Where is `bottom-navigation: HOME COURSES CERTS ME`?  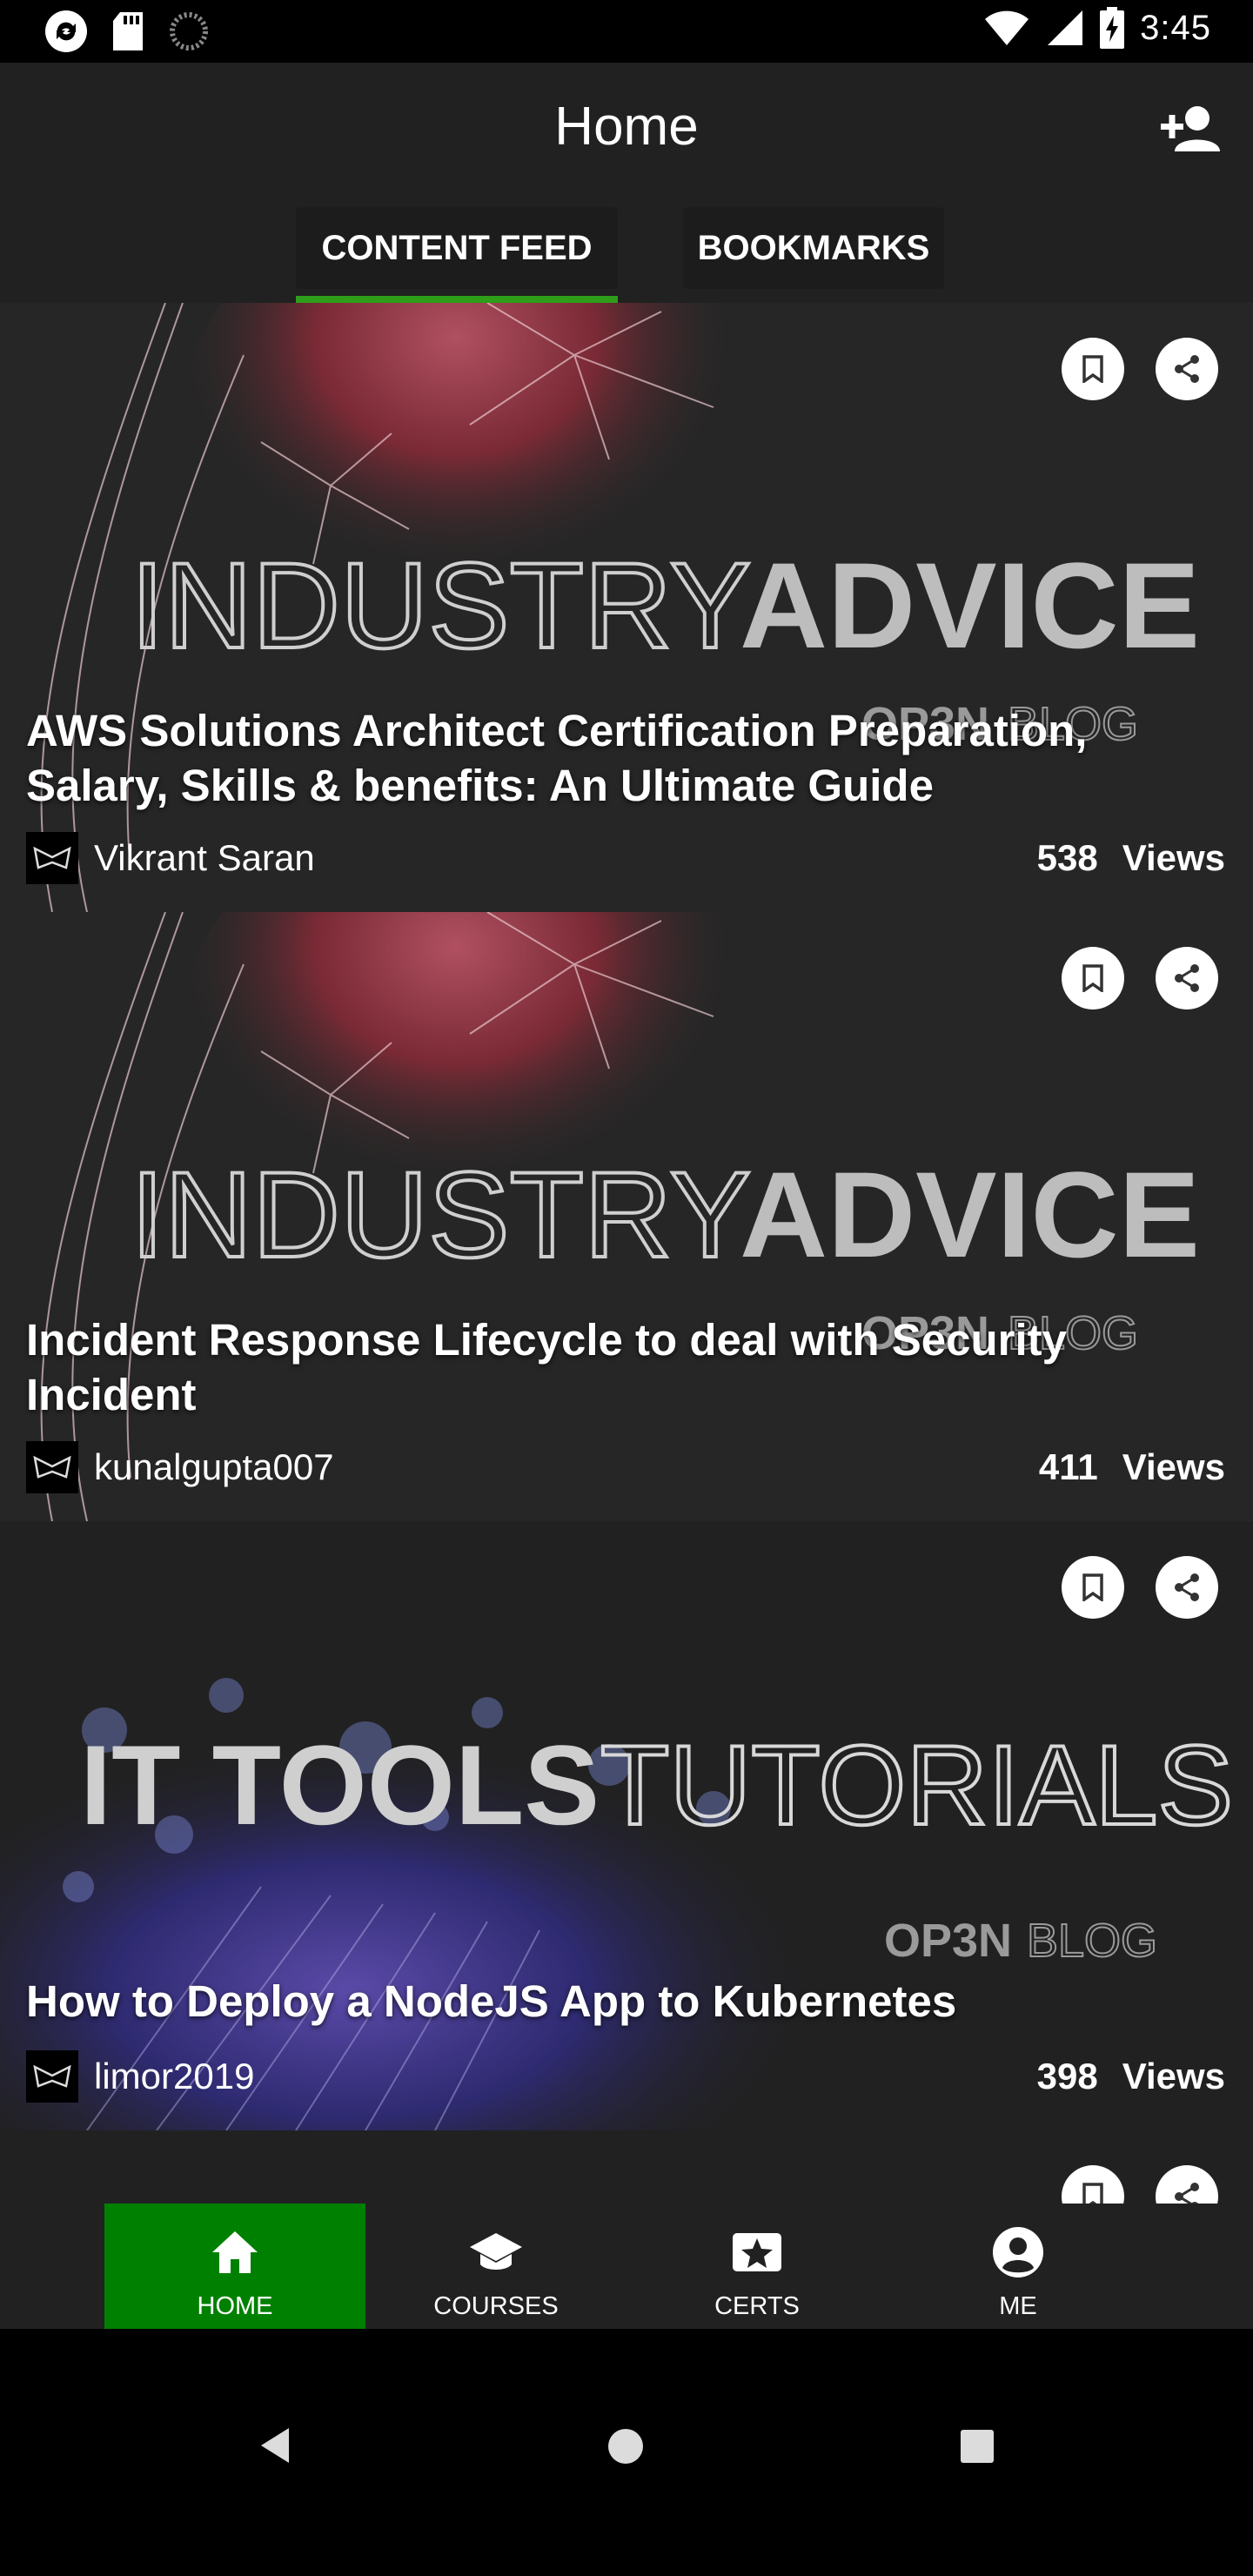
bottom-navigation: HOME COURSES CERTS ME is located at coordinates (626, 2266).